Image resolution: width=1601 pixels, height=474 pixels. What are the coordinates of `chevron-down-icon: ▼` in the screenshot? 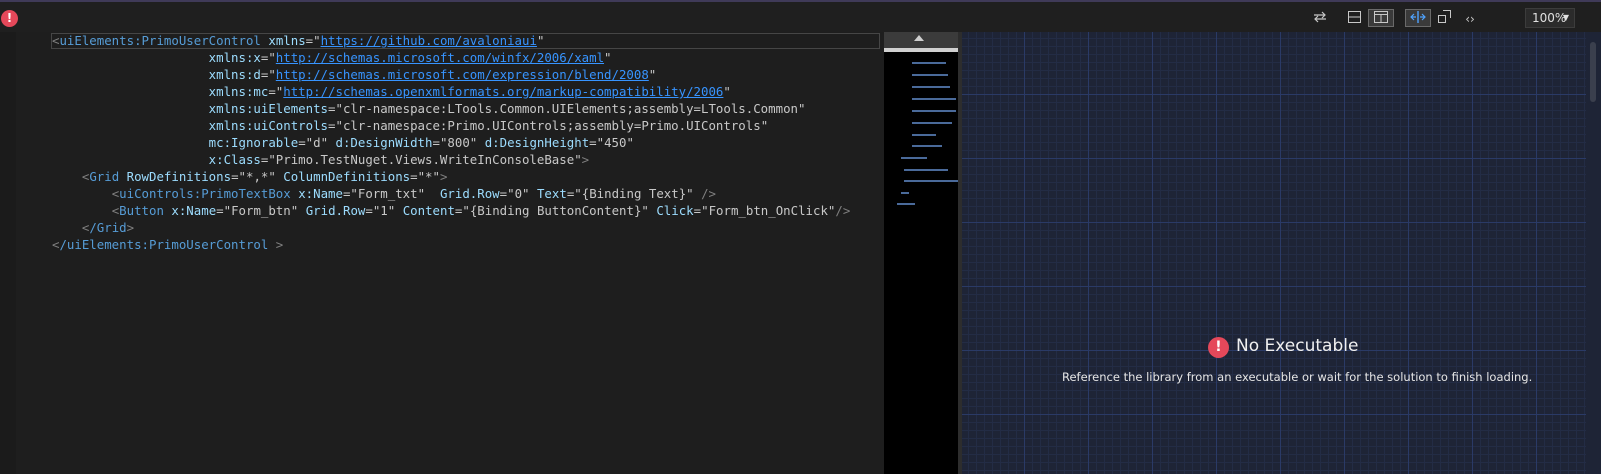 It's located at (1565, 17).